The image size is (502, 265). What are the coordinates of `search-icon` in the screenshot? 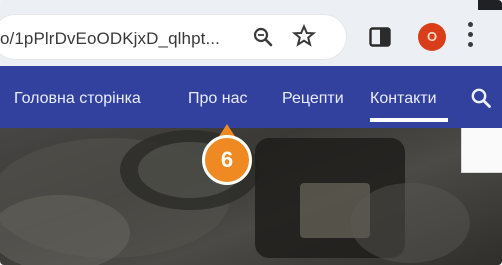 It's located at (481, 98).